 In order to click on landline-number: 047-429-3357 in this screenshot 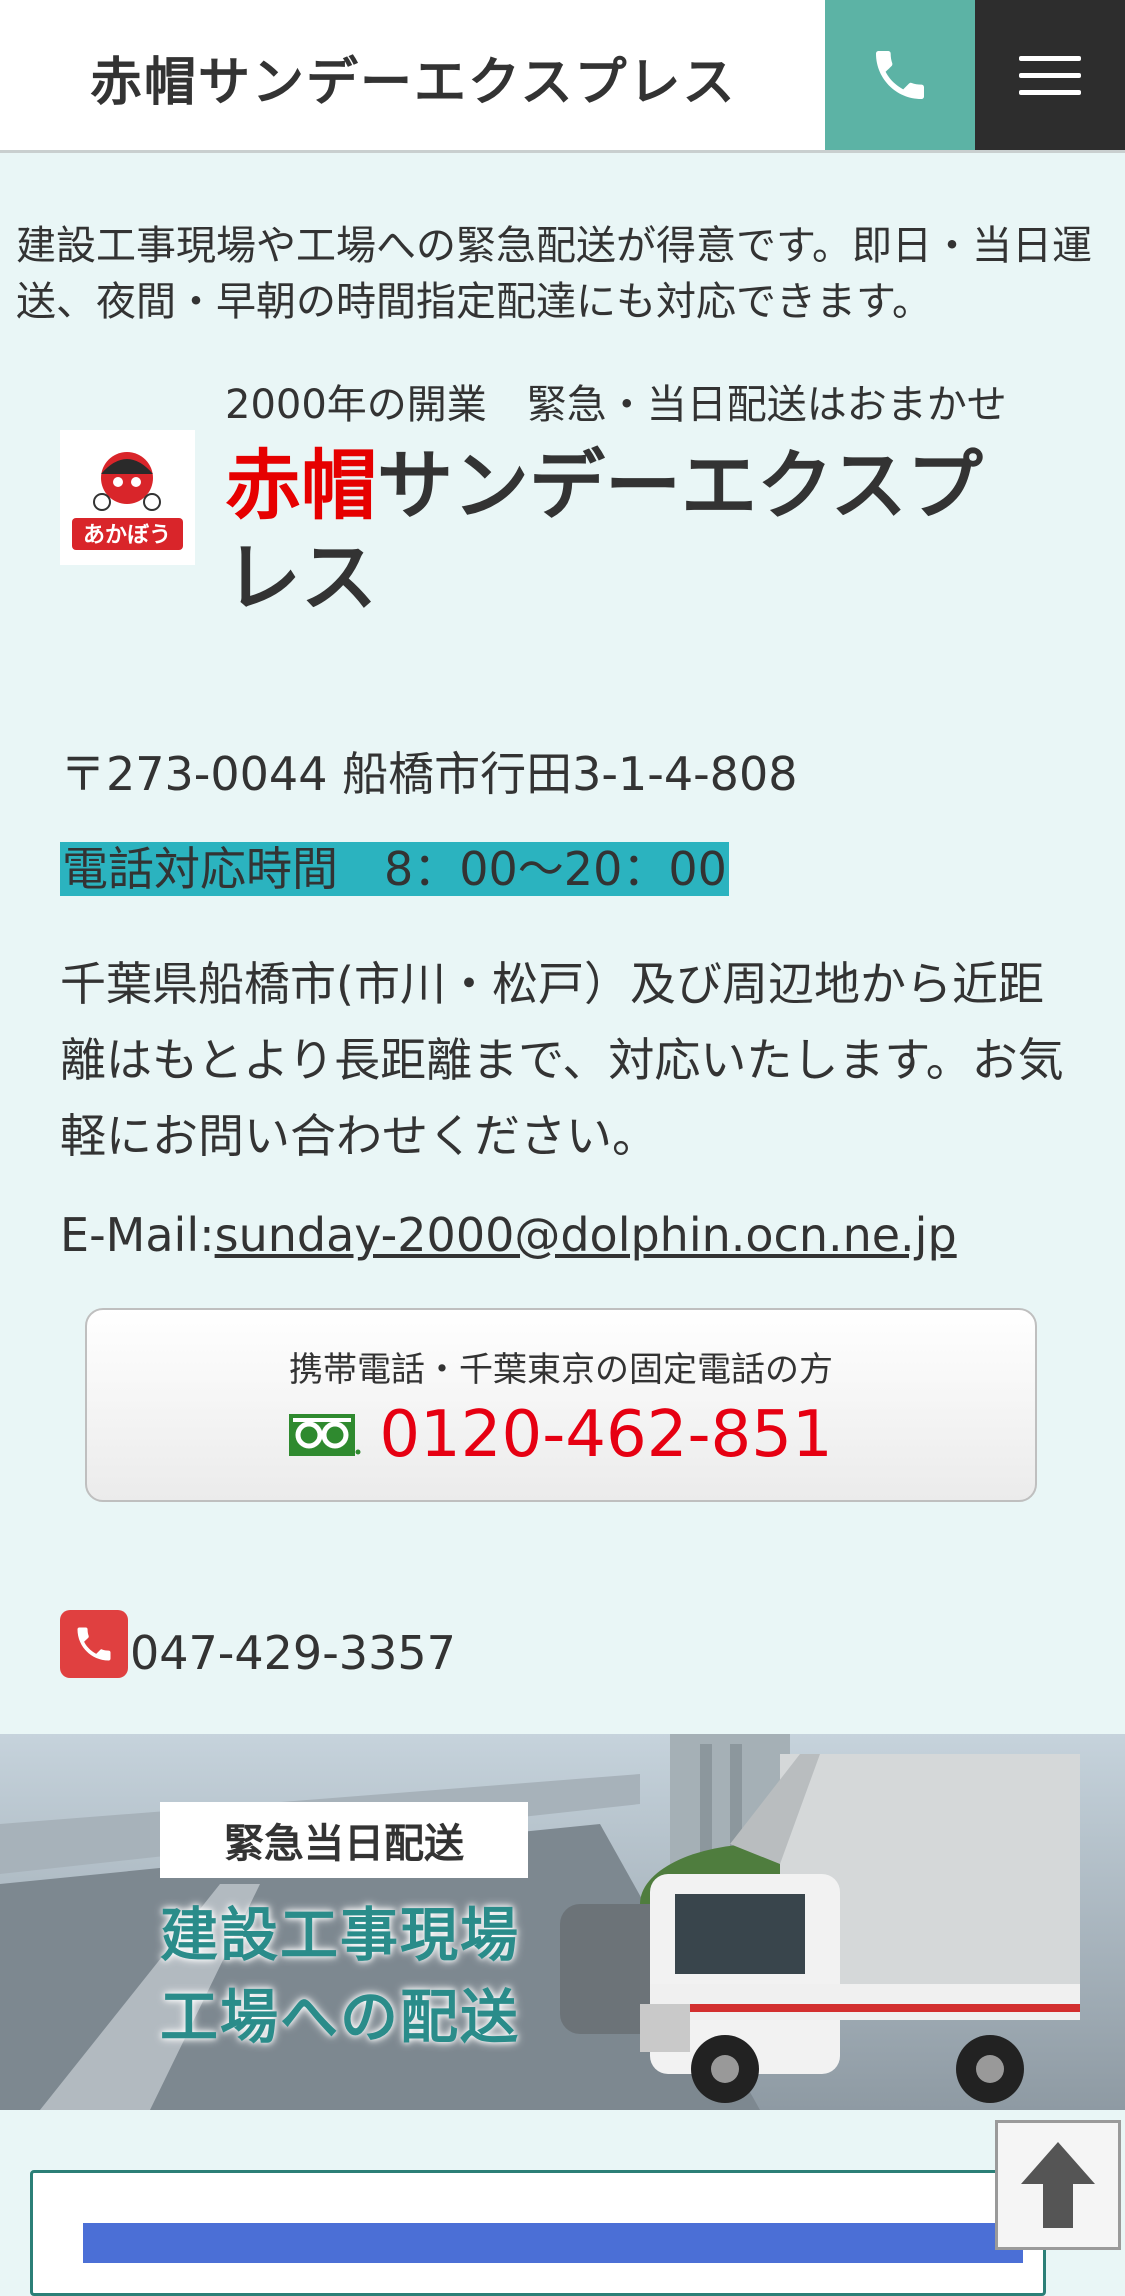, I will do `click(293, 1653)`.